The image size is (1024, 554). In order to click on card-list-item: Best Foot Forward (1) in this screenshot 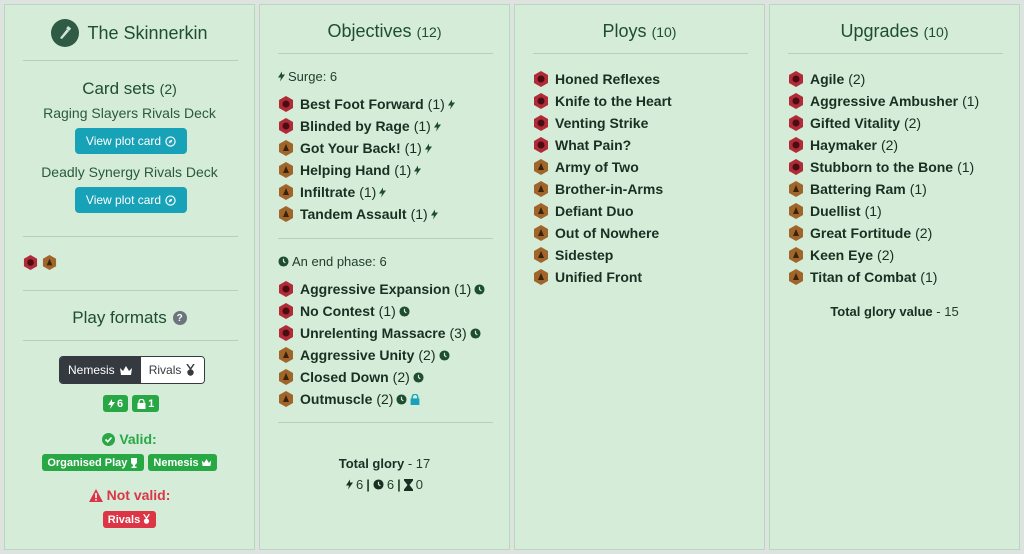, I will do `click(366, 104)`.